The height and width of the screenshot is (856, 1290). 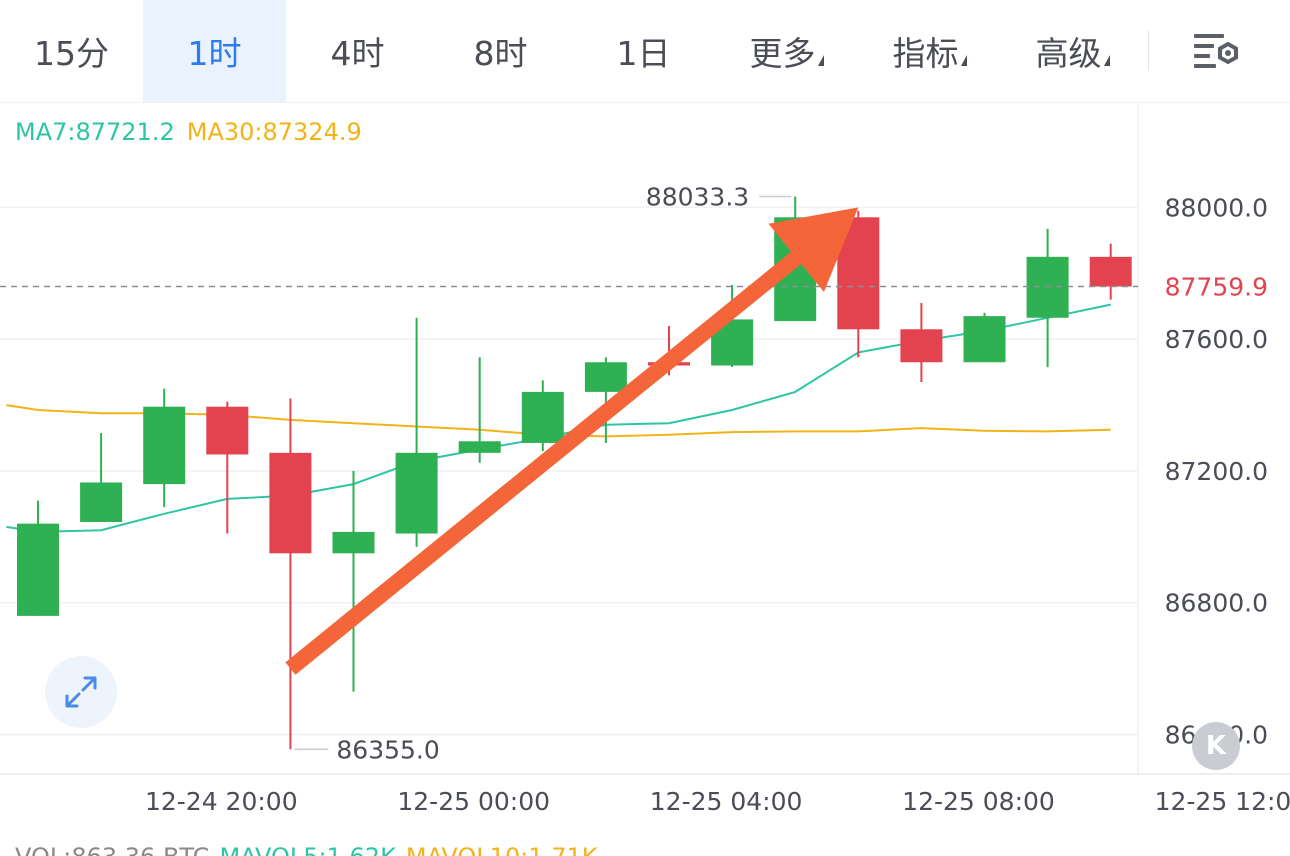 What do you see at coordinates (502, 849) in the screenshot?
I see `mavol10-value: MAVOL10:1.71K` at bounding box center [502, 849].